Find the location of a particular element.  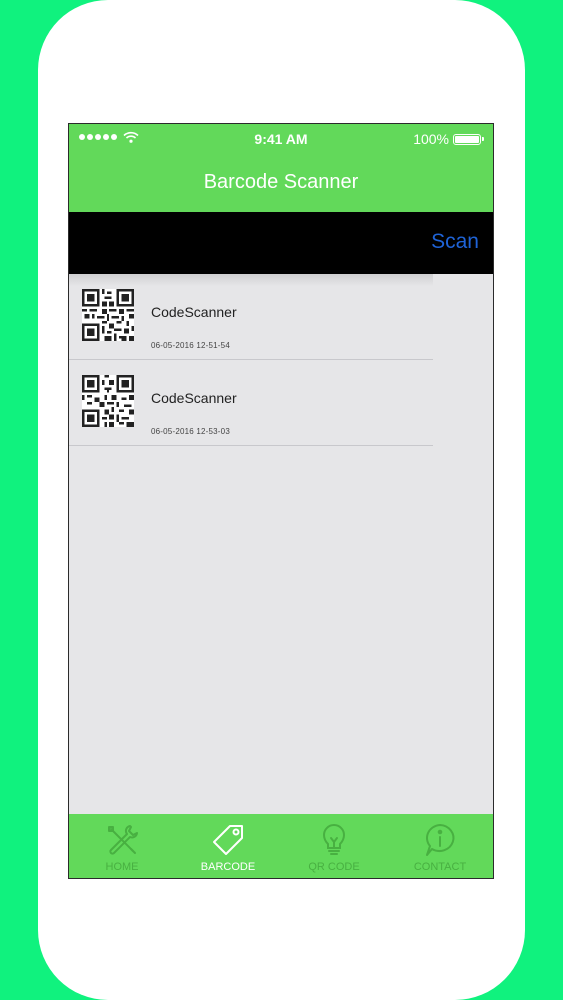

tab-label: HOME is located at coordinates (122, 867).